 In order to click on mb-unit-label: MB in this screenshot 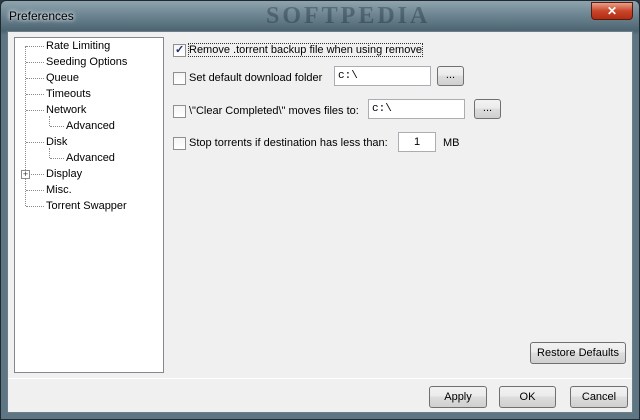, I will do `click(451, 143)`.